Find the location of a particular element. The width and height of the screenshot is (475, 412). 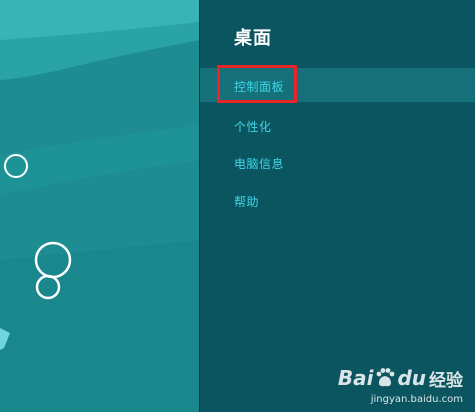

menu-item-control-panel: 控制面板 is located at coordinates (337, 85).